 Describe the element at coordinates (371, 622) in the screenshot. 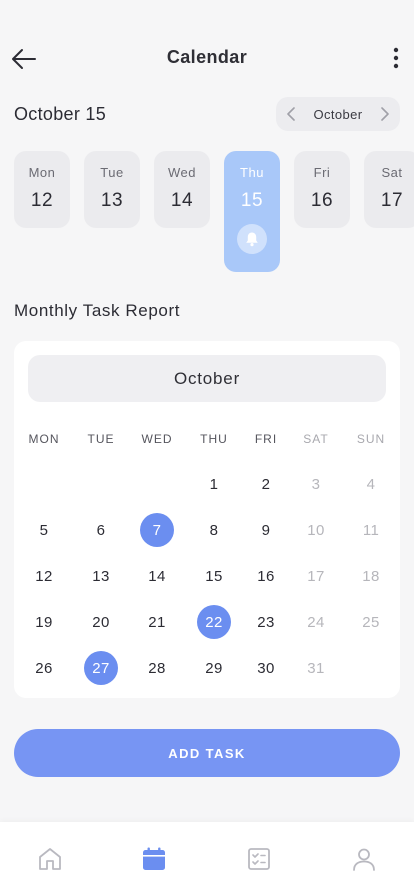

I see `calendar-day-25: 25` at that location.